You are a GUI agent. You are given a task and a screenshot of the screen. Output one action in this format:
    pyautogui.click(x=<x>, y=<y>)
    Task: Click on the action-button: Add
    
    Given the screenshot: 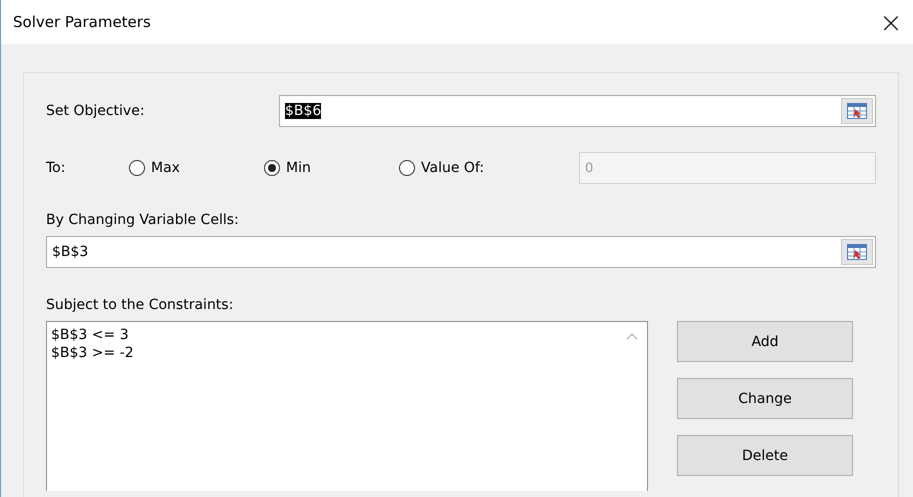 What is the action you would take?
    pyautogui.click(x=765, y=341)
    